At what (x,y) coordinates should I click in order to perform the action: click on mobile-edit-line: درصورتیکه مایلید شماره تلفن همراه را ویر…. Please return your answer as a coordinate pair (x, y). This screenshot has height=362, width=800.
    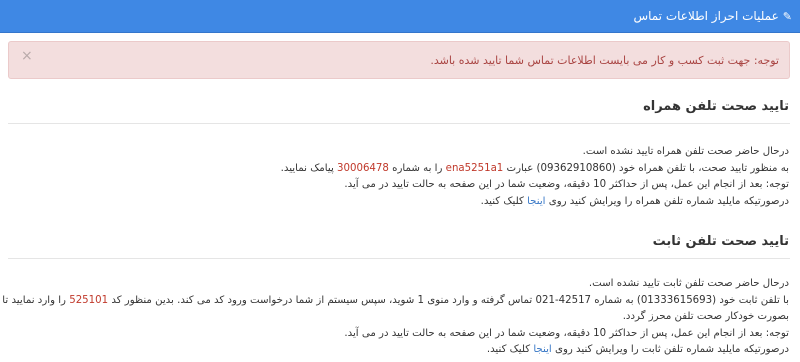
    Looking at the image, I should click on (634, 201).